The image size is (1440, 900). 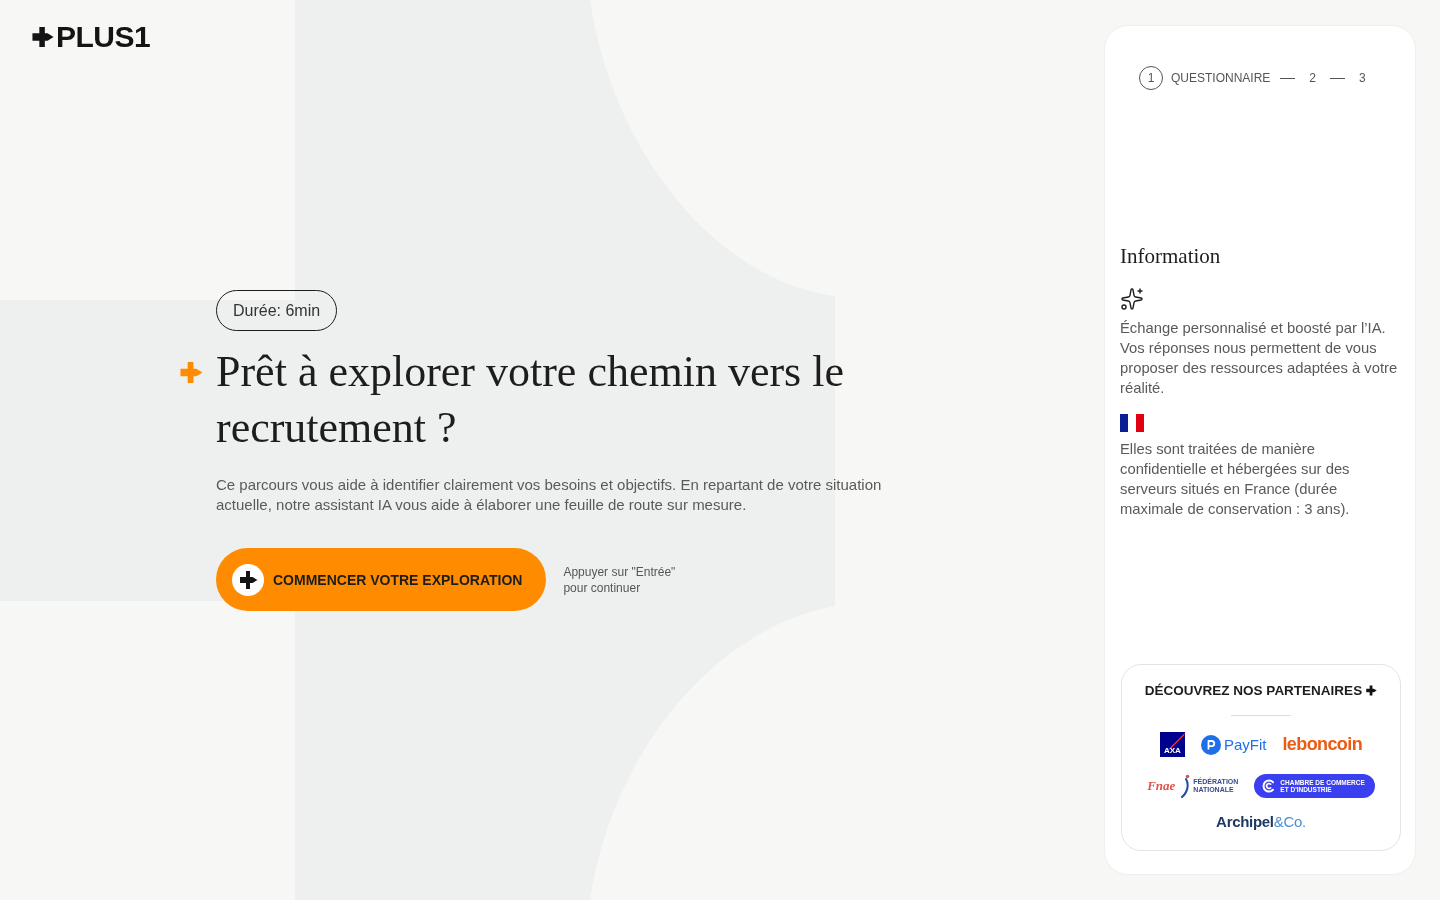 I want to click on sparkle-icon, so click(x=1132, y=299).